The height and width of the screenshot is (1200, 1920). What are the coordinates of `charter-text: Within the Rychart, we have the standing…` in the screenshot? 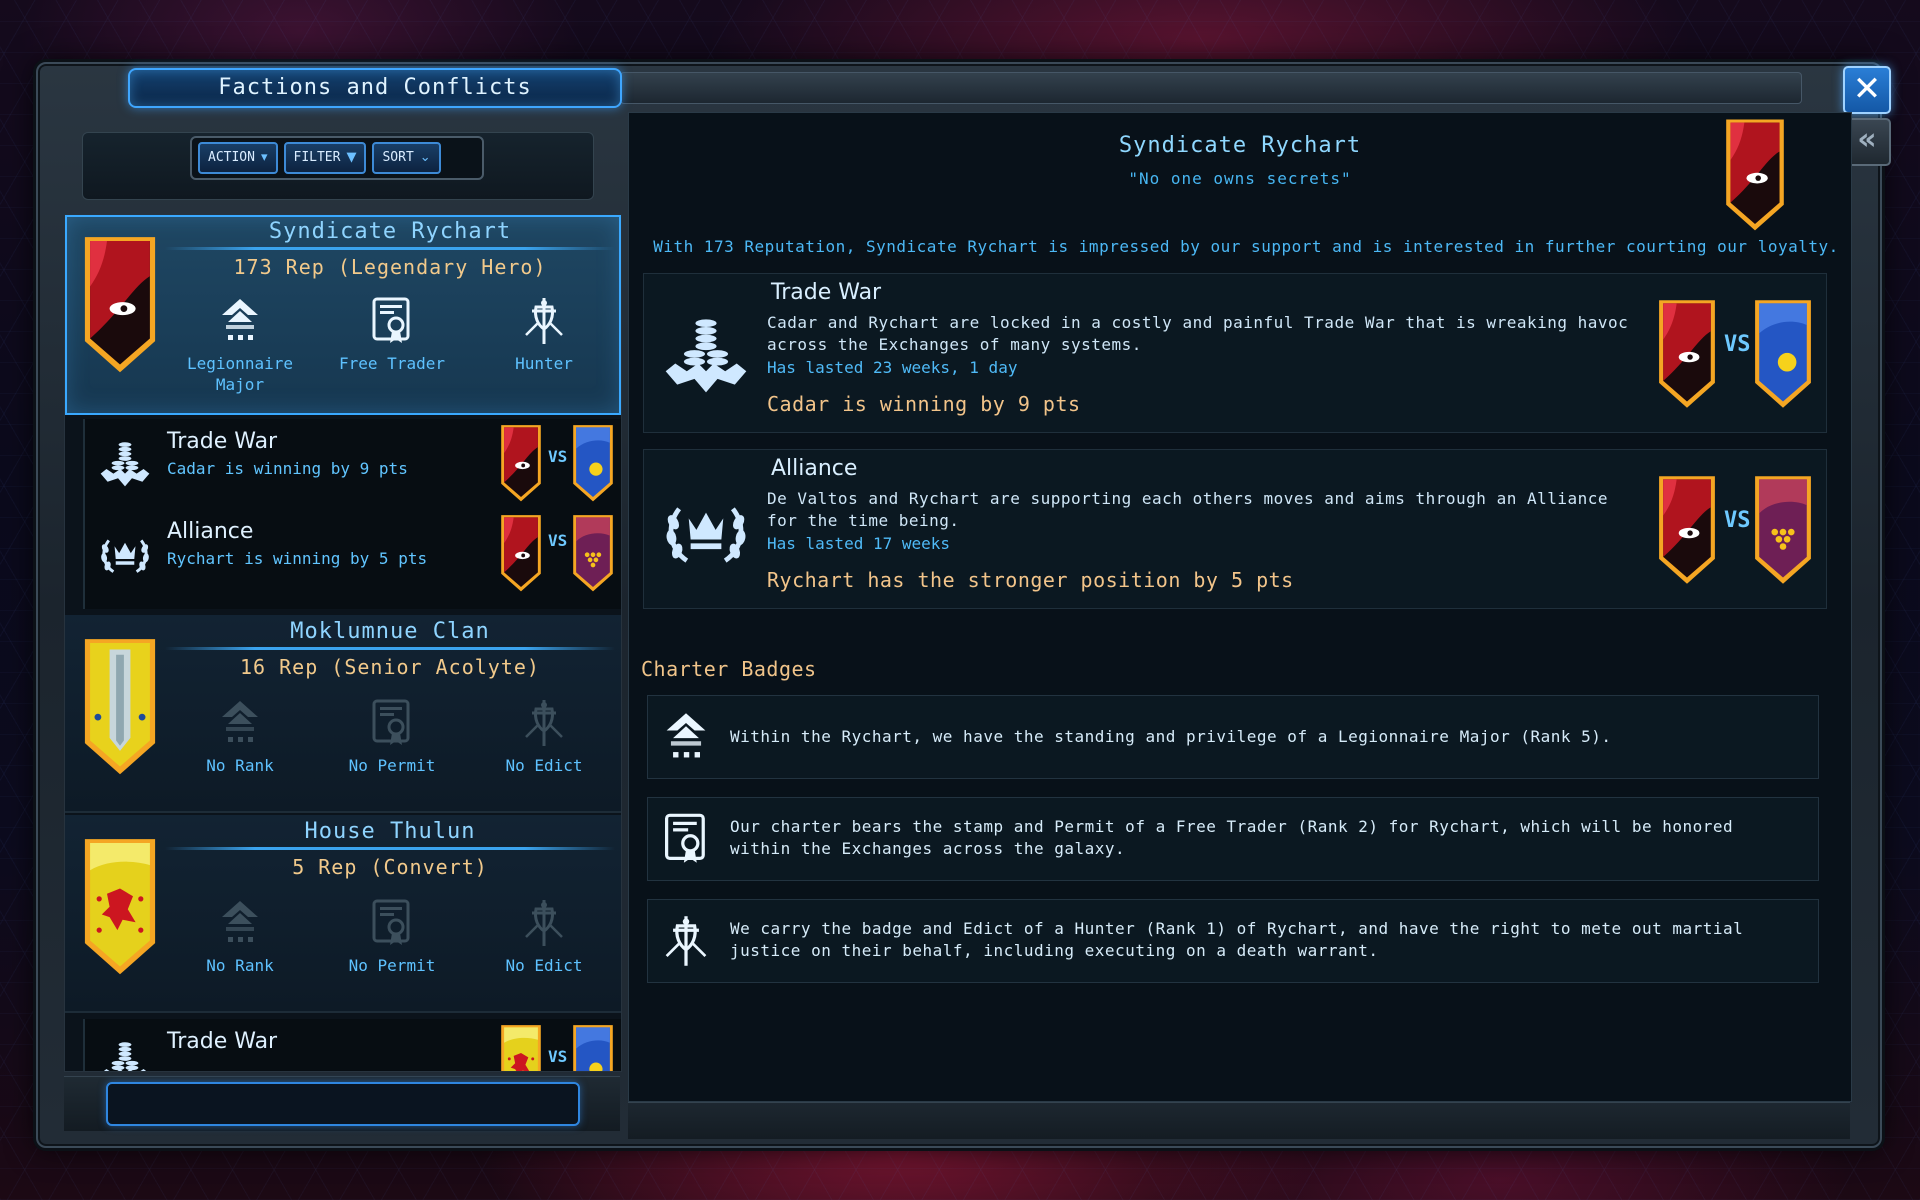 It's located at (1171, 736).